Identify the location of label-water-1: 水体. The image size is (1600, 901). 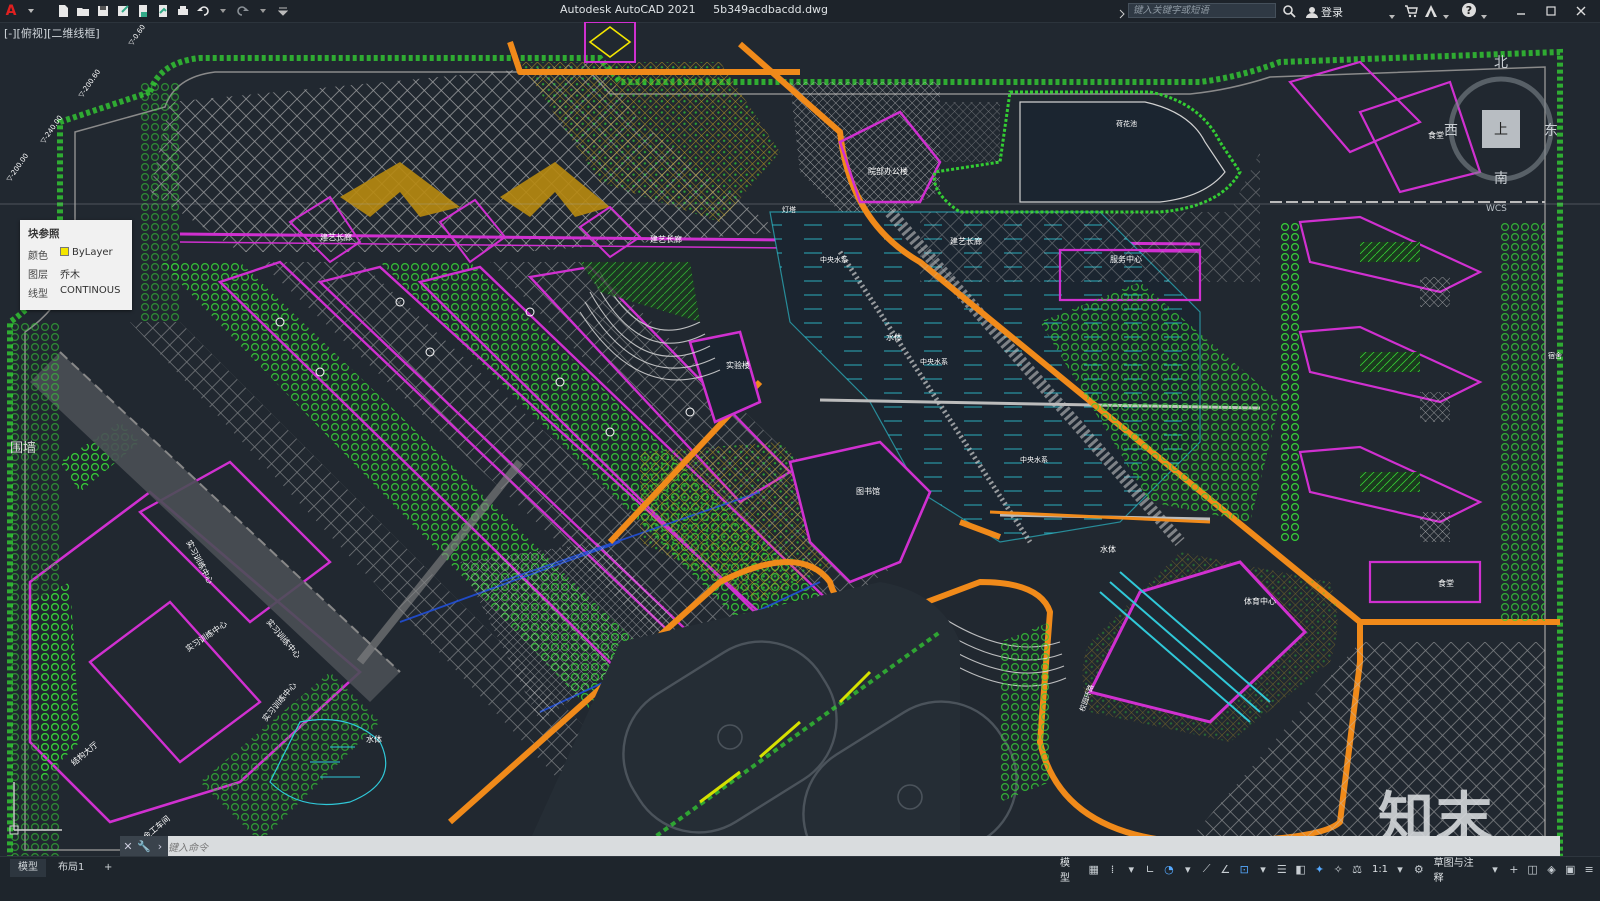
(894, 337).